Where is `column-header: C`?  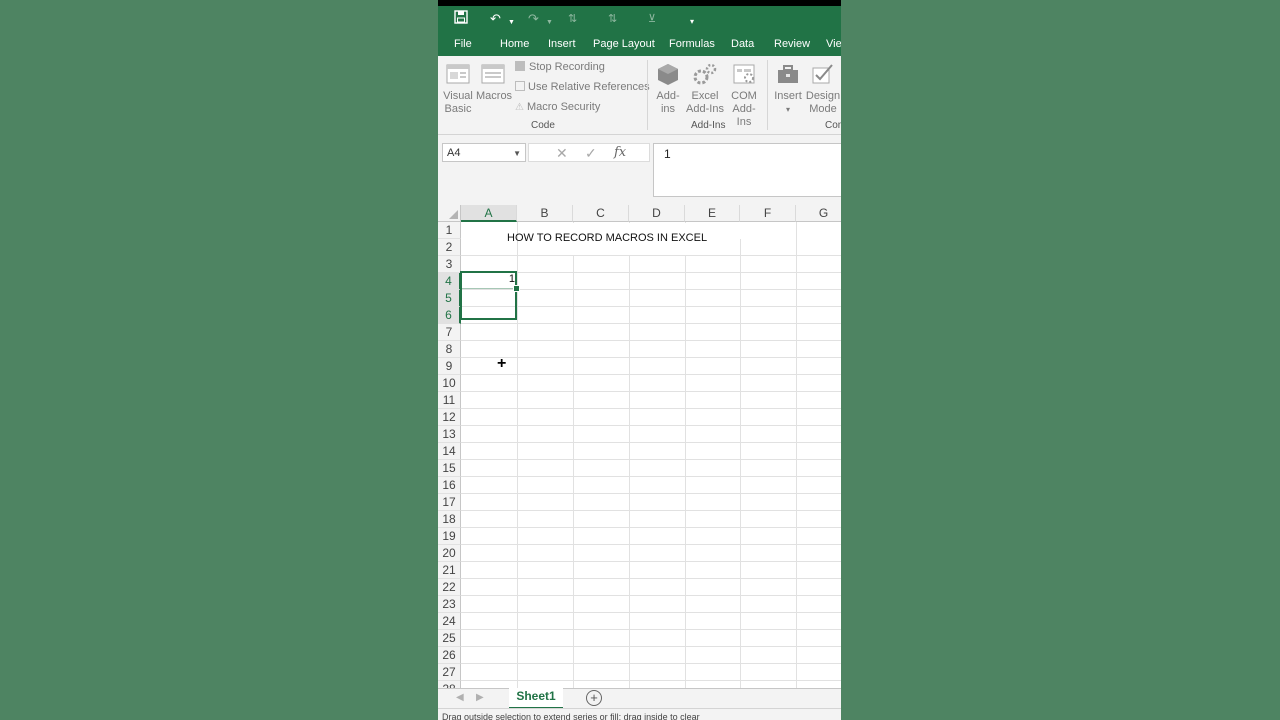 column-header: C is located at coordinates (601, 213).